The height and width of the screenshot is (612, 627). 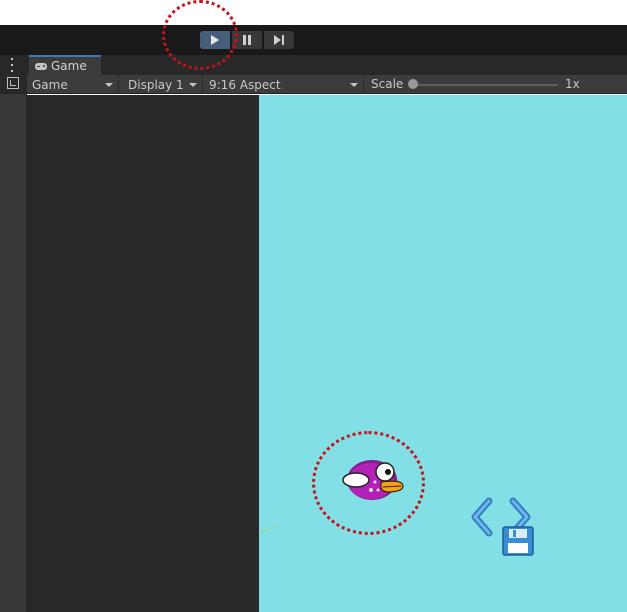 I want to click on main-toolbar, so click(x=313, y=40).